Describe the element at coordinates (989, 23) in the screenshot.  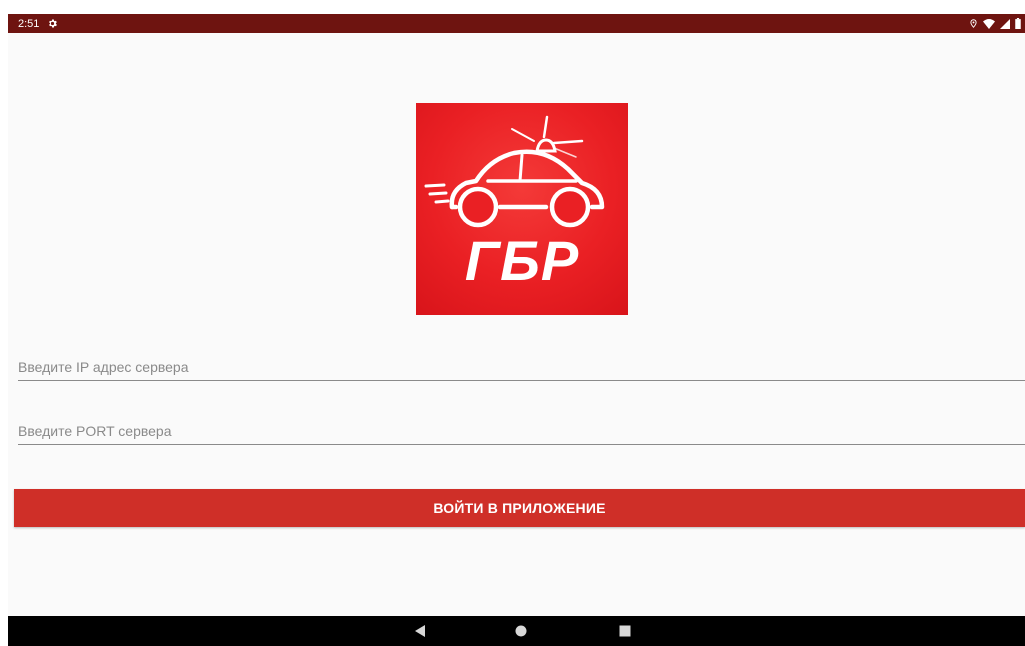
I see `wifi-icon` at that location.